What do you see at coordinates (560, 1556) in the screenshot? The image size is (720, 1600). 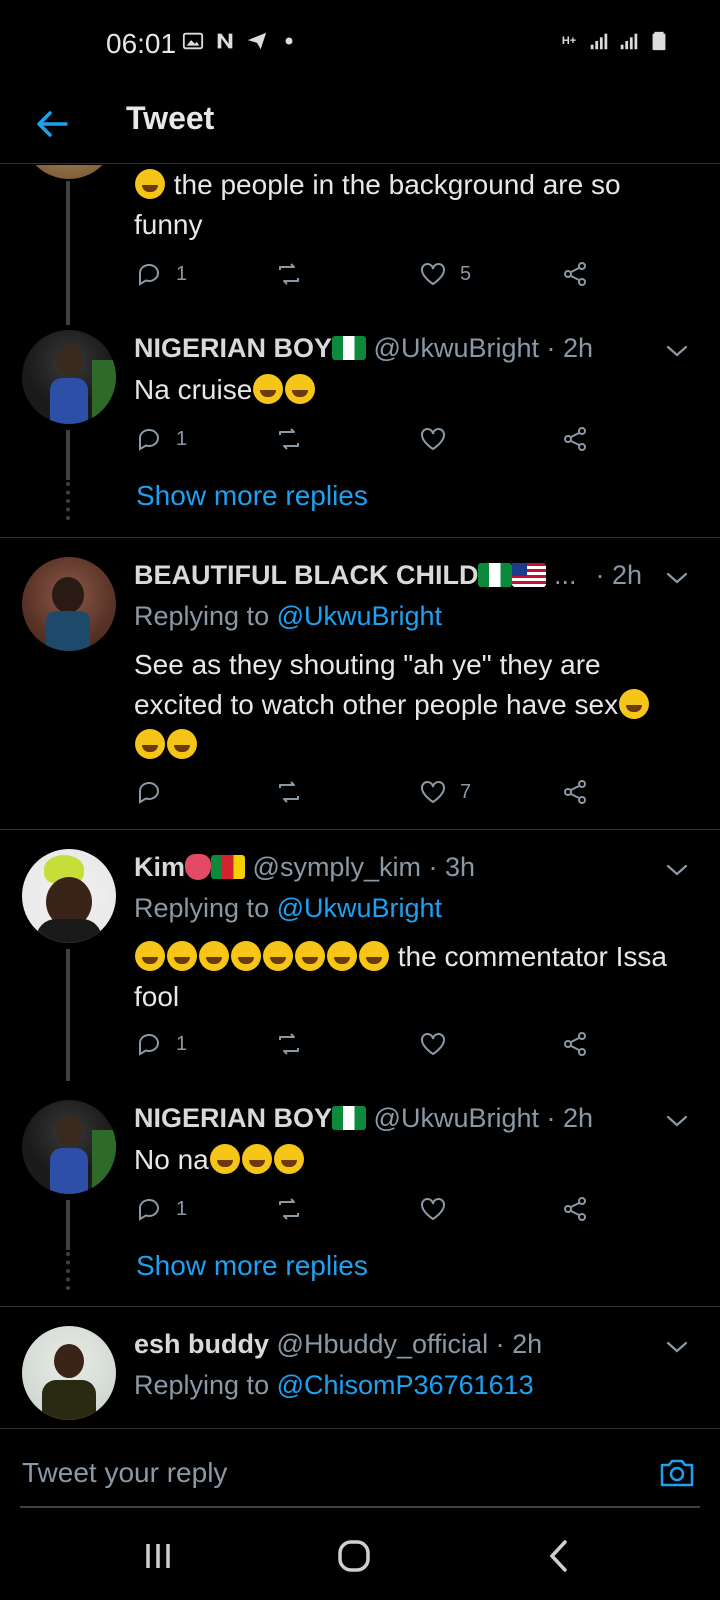 I see `back-icon` at bounding box center [560, 1556].